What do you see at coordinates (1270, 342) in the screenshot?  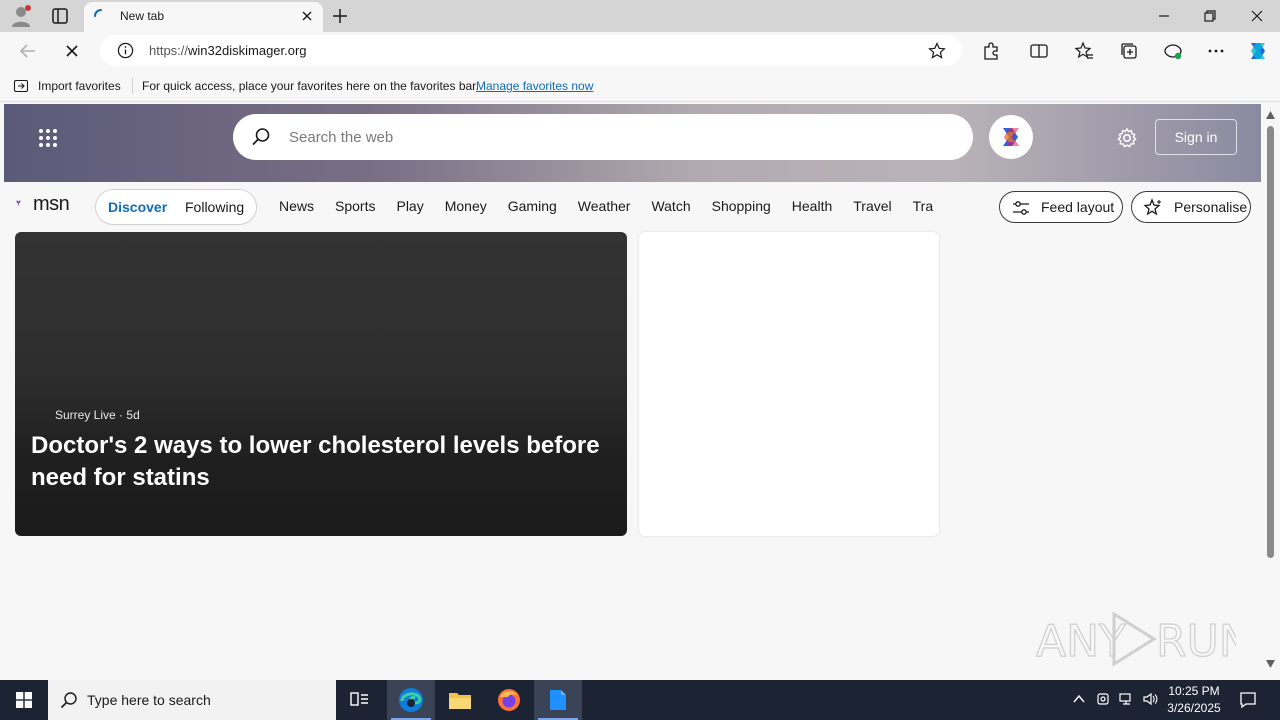 I see `scrollbar-thumb` at bounding box center [1270, 342].